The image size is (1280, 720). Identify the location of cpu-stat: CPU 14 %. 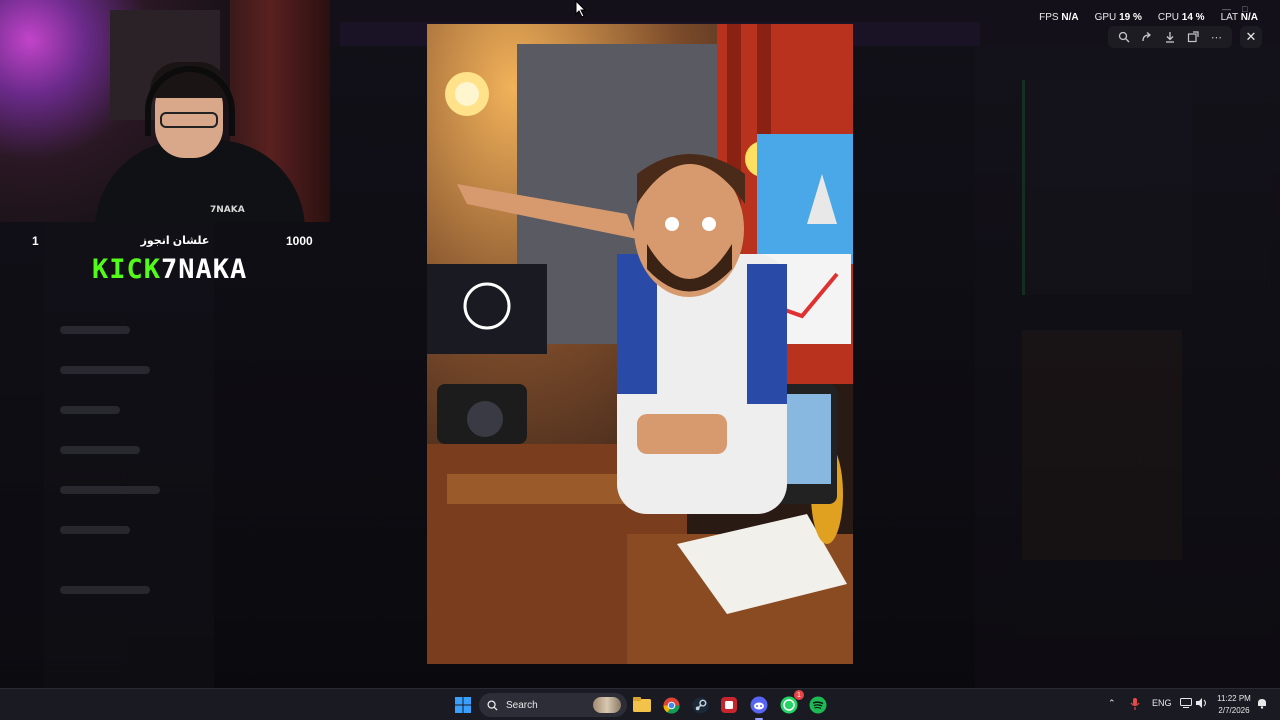
(1181, 17).